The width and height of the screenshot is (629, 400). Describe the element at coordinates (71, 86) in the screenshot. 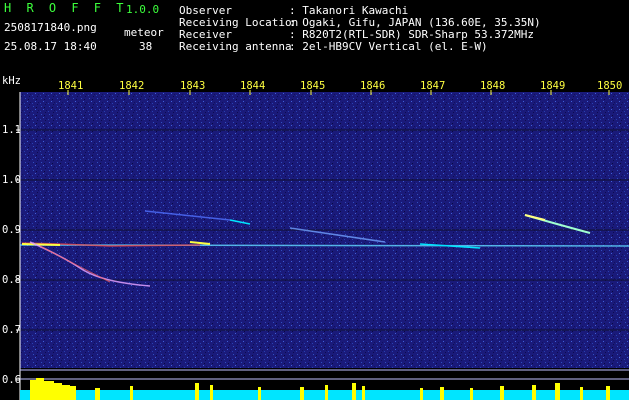

I see `time-tick-1: 1841` at that location.